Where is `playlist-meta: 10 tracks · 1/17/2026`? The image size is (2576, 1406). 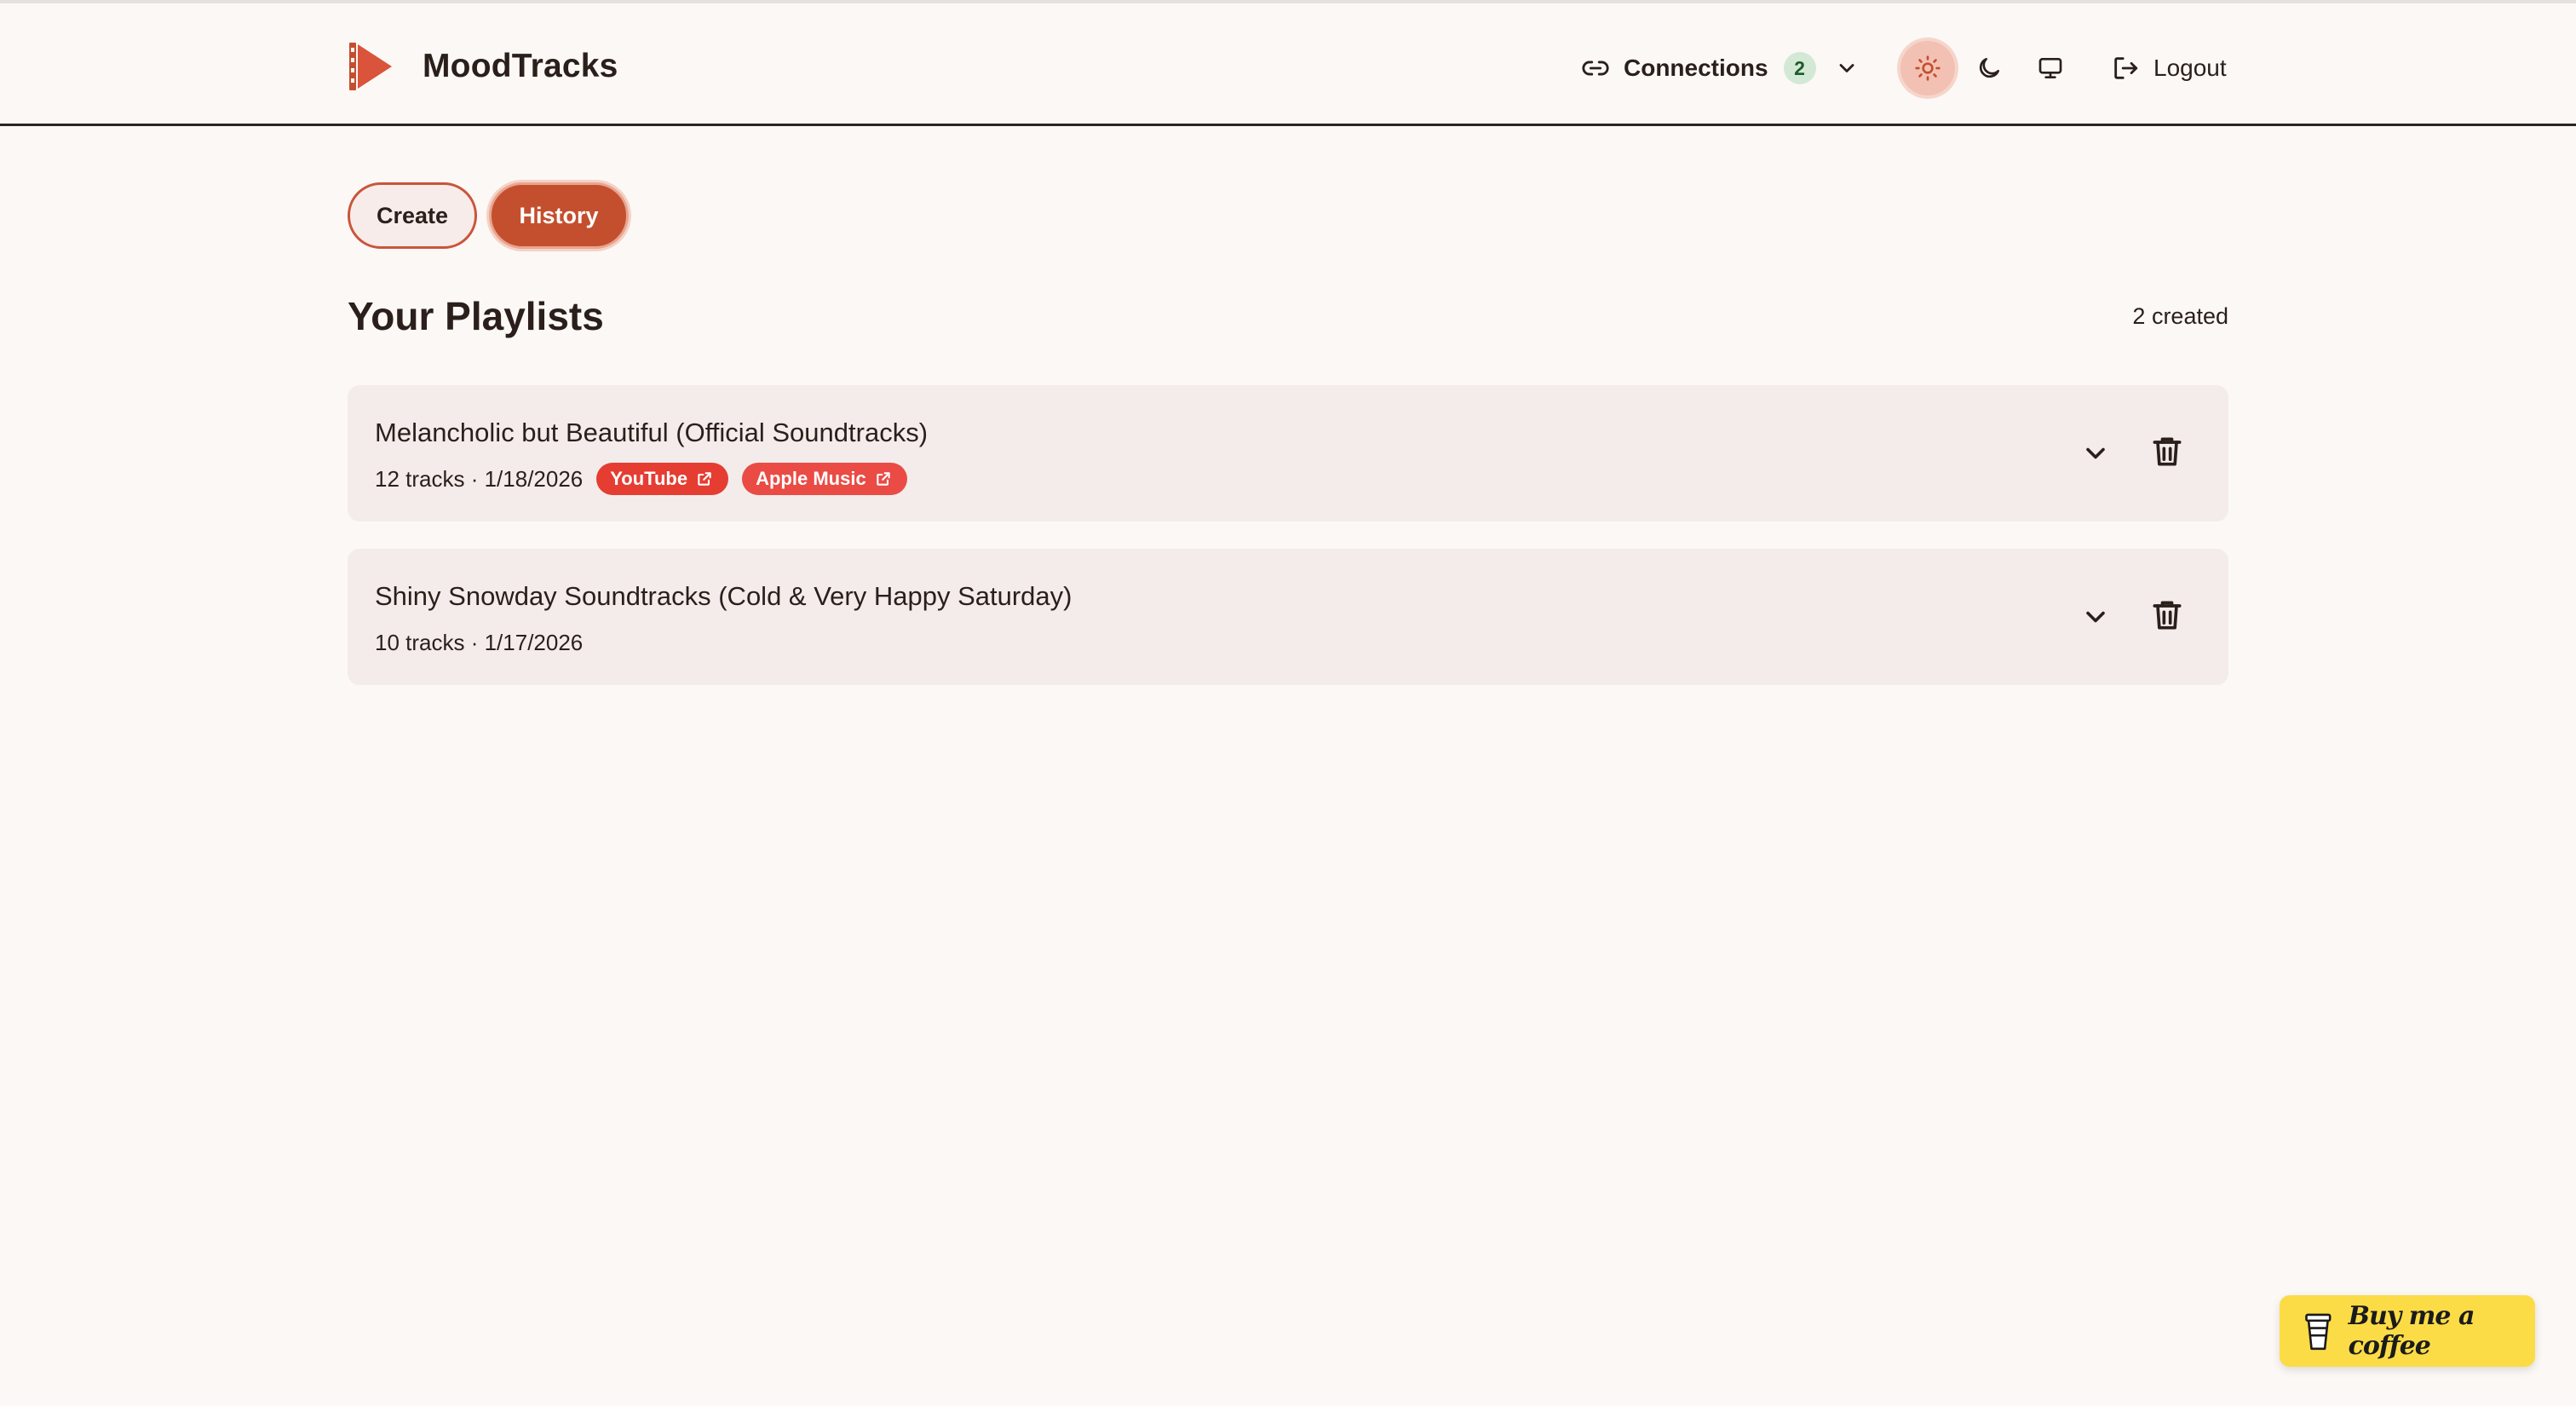 playlist-meta: 10 tracks · 1/17/2026 is located at coordinates (479, 642).